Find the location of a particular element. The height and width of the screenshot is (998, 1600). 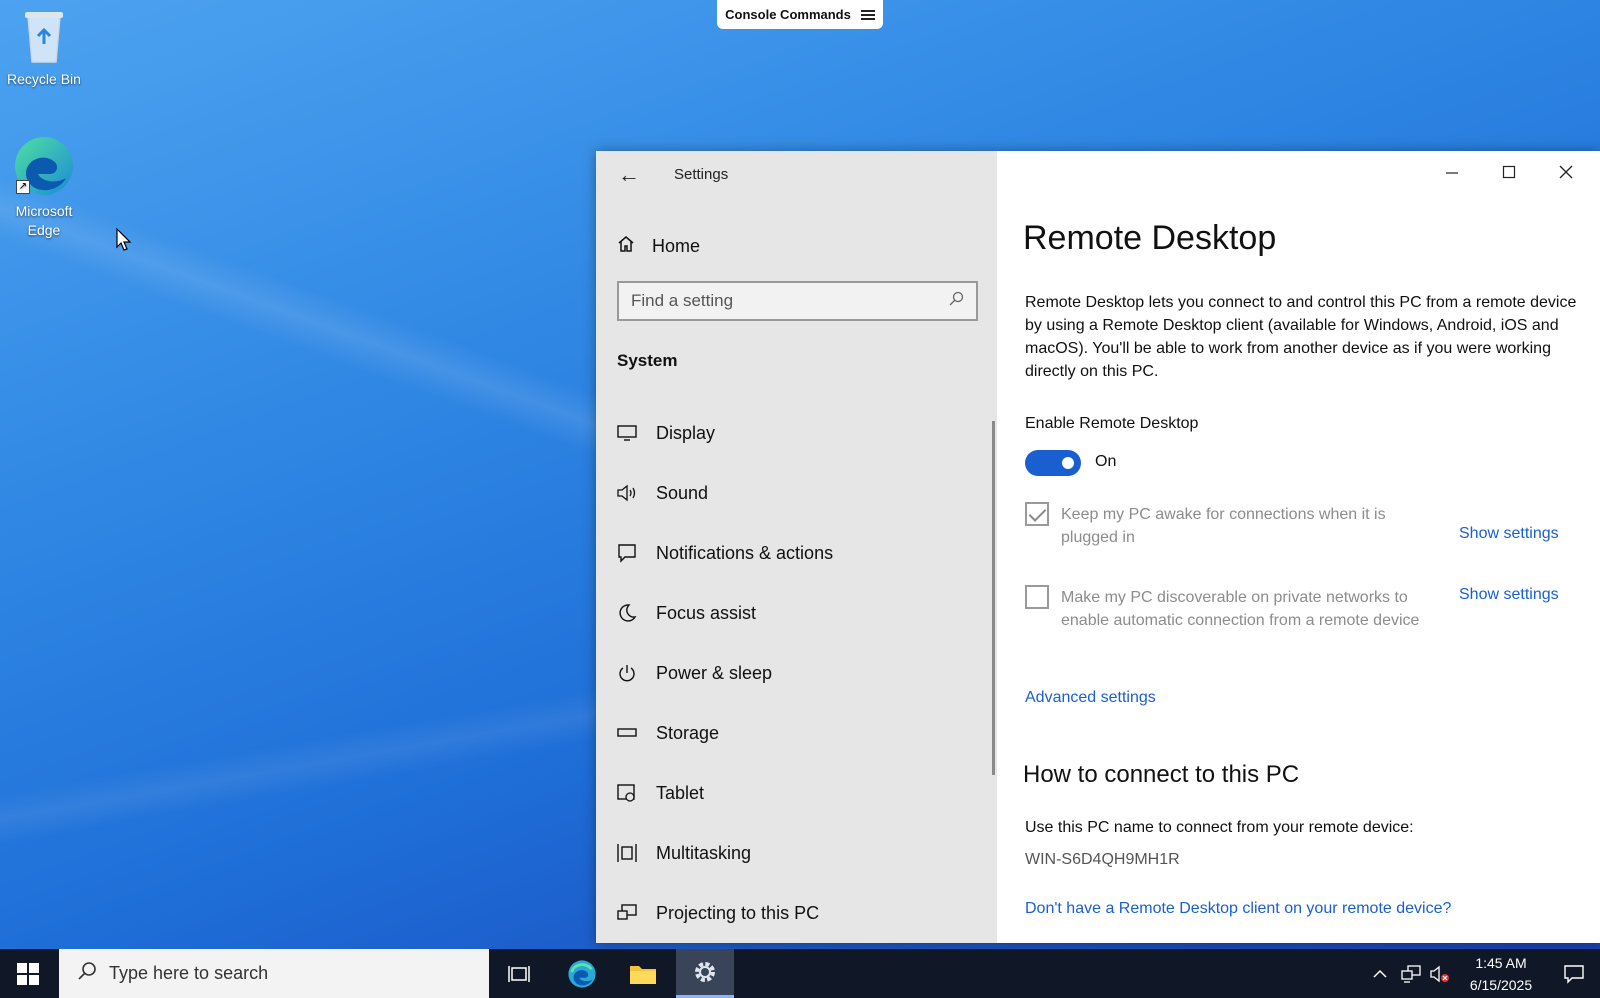

nav-item-power-sleep: Power & sleep is located at coordinates (694, 673).